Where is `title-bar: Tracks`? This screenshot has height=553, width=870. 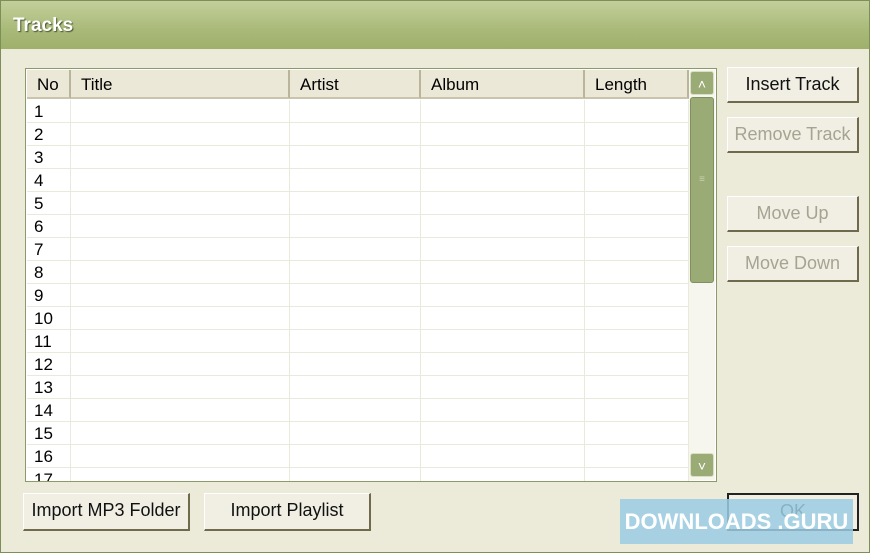
title-bar: Tracks is located at coordinates (435, 25).